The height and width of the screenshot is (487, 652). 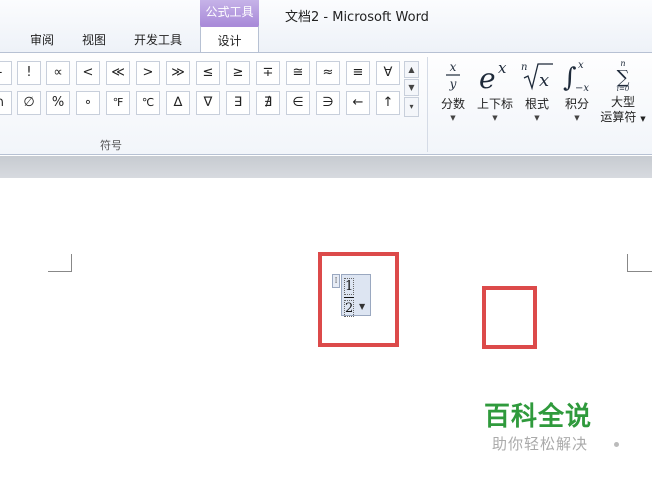 I want to click on symbol-button: ∋, so click(x=328, y=103).